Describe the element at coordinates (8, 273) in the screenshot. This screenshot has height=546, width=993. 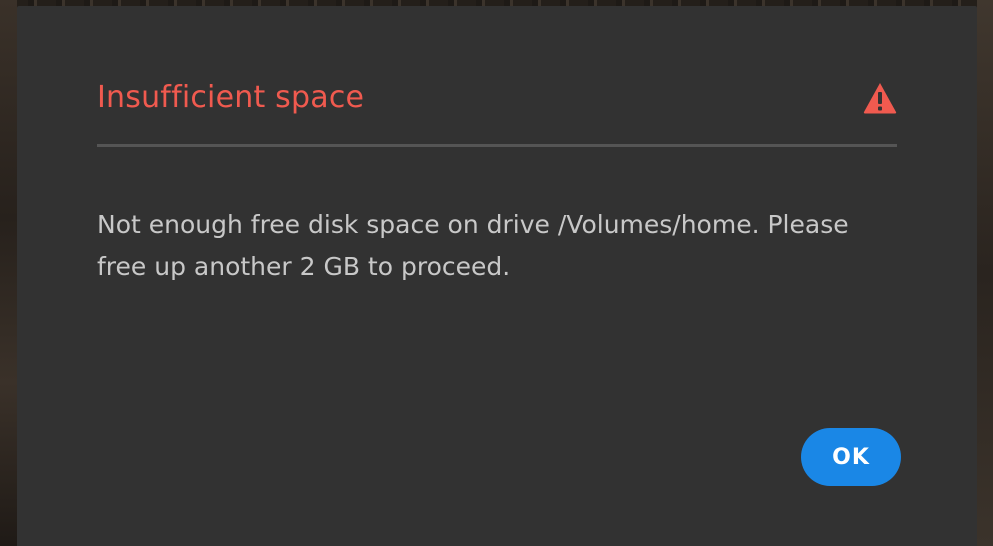
I see `background-left-edge` at that location.